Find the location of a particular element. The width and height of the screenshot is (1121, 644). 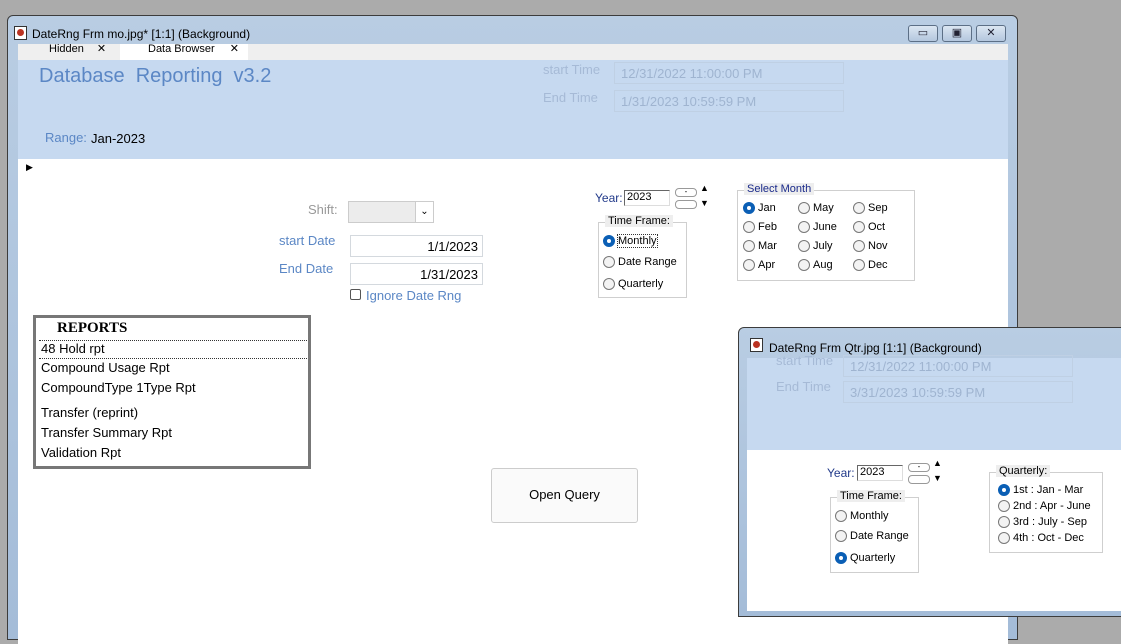

minimize-button: ▭ is located at coordinates (923, 33).